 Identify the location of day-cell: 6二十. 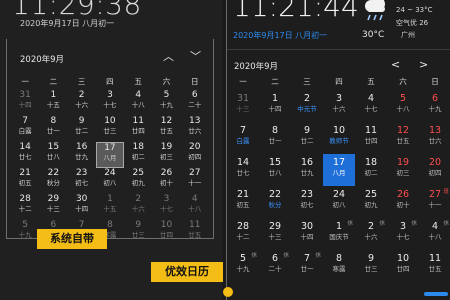
(195, 103).